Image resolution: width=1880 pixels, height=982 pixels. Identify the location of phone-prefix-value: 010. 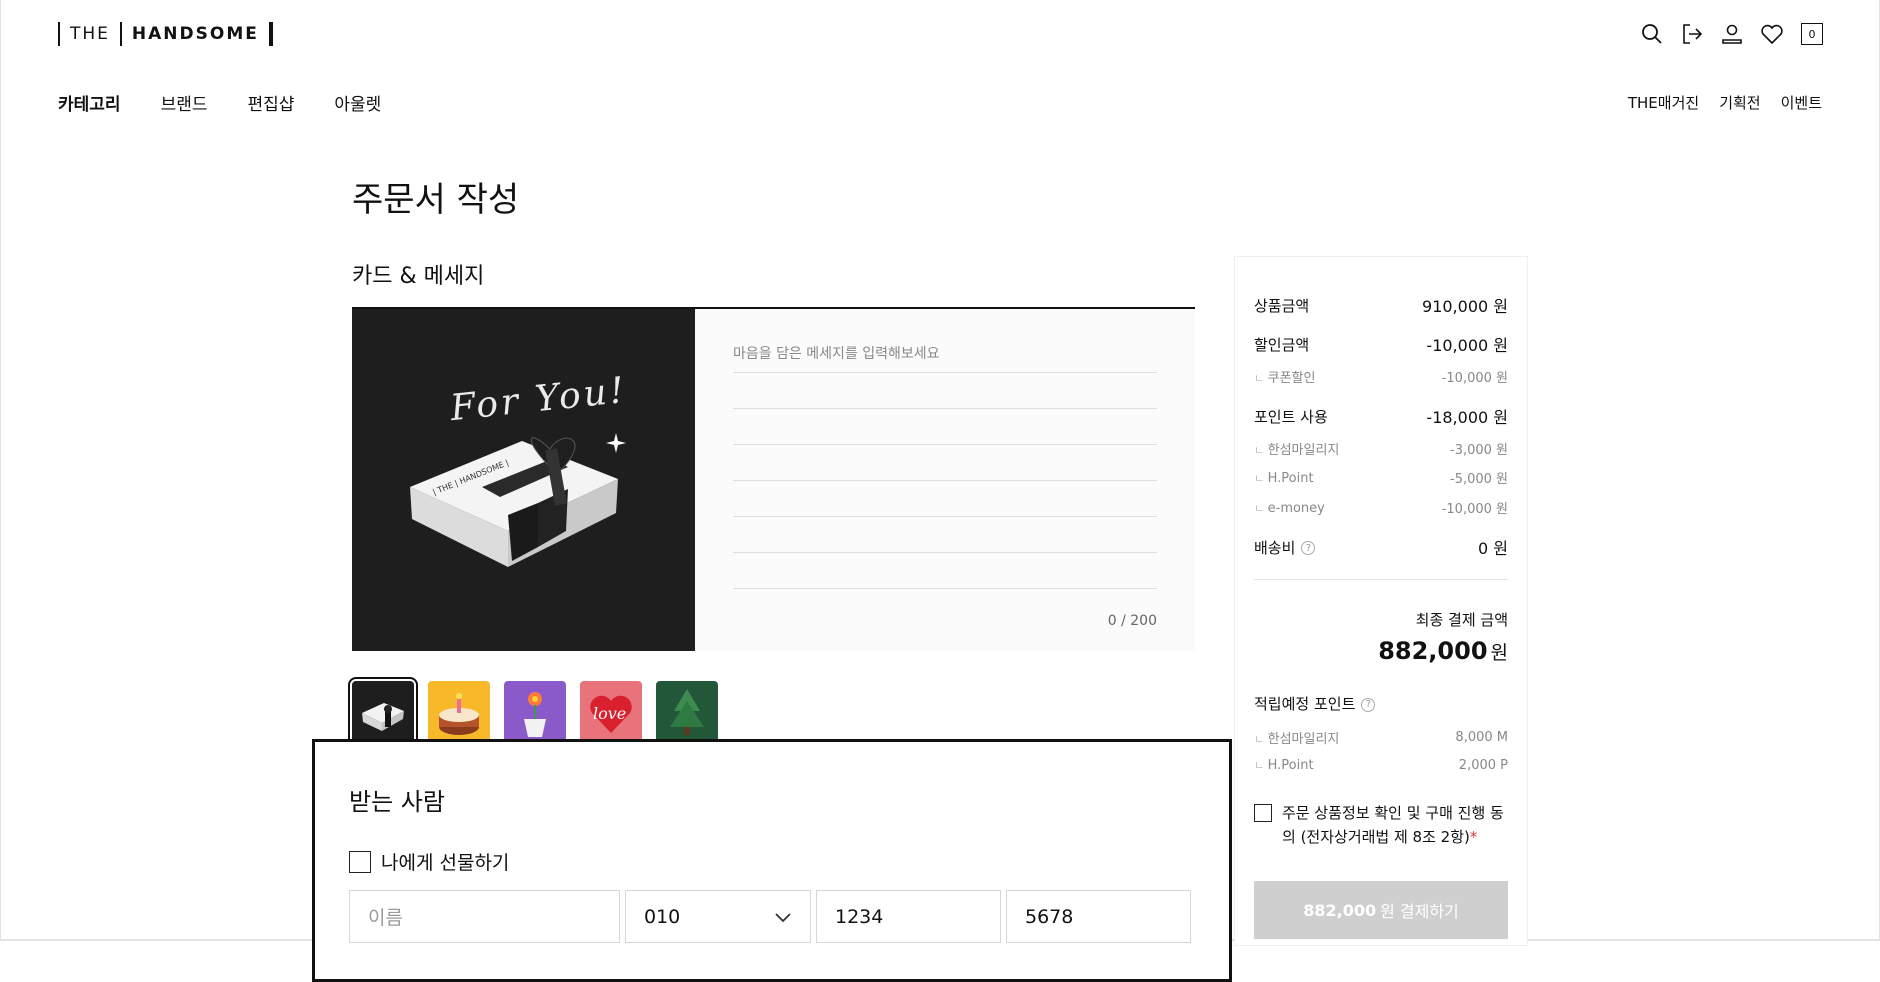
(662, 916).